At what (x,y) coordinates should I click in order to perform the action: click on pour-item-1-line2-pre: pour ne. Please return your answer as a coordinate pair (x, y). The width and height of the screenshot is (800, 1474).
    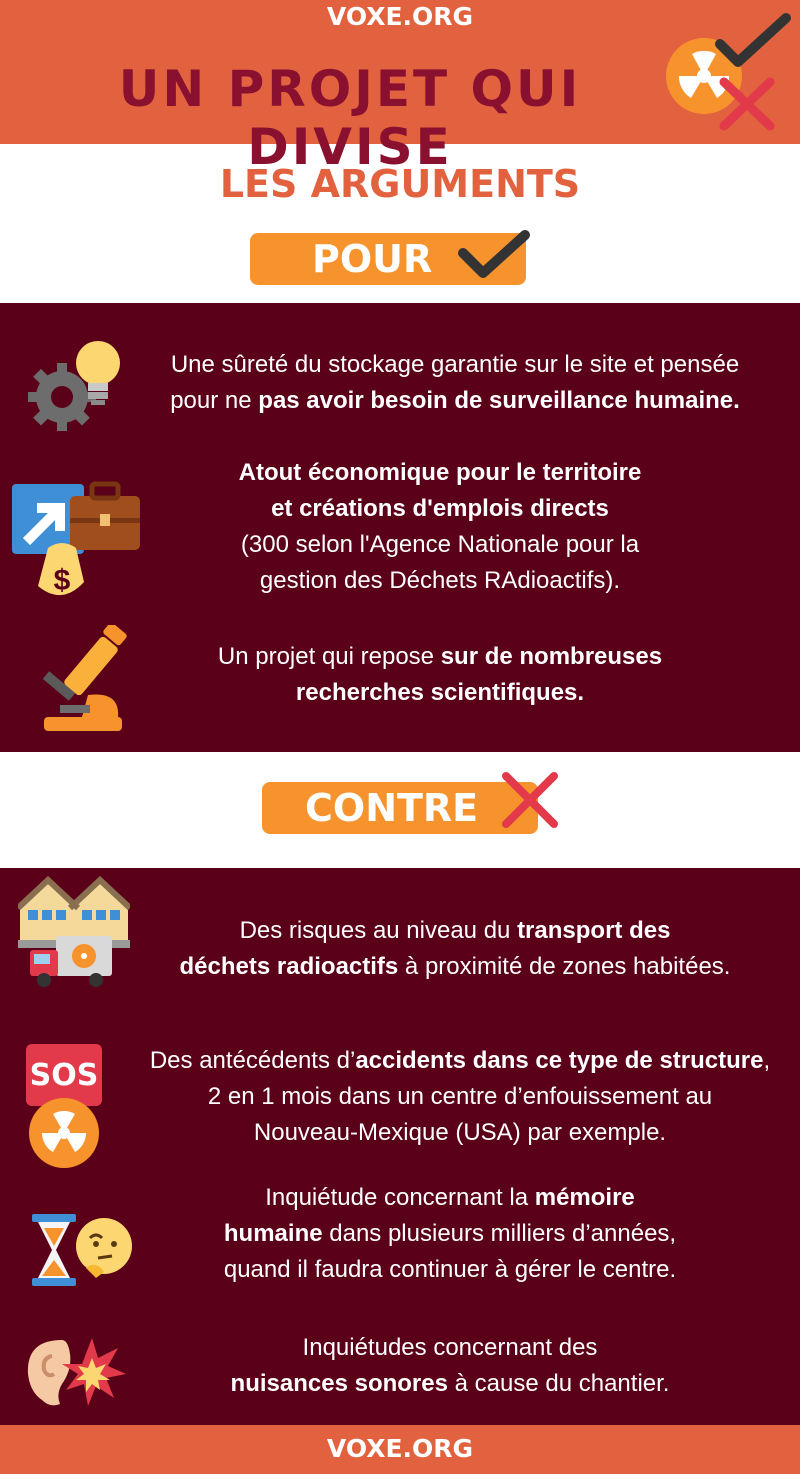
    Looking at the image, I should click on (214, 400).